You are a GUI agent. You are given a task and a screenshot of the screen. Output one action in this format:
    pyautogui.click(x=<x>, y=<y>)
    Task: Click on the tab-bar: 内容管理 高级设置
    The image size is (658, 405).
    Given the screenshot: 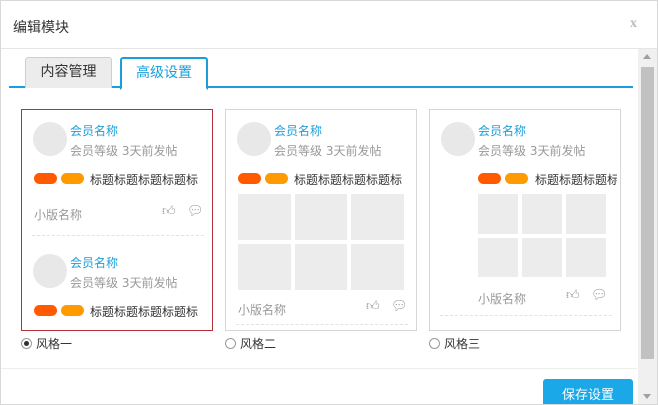 What is the action you would take?
    pyautogui.click(x=321, y=73)
    